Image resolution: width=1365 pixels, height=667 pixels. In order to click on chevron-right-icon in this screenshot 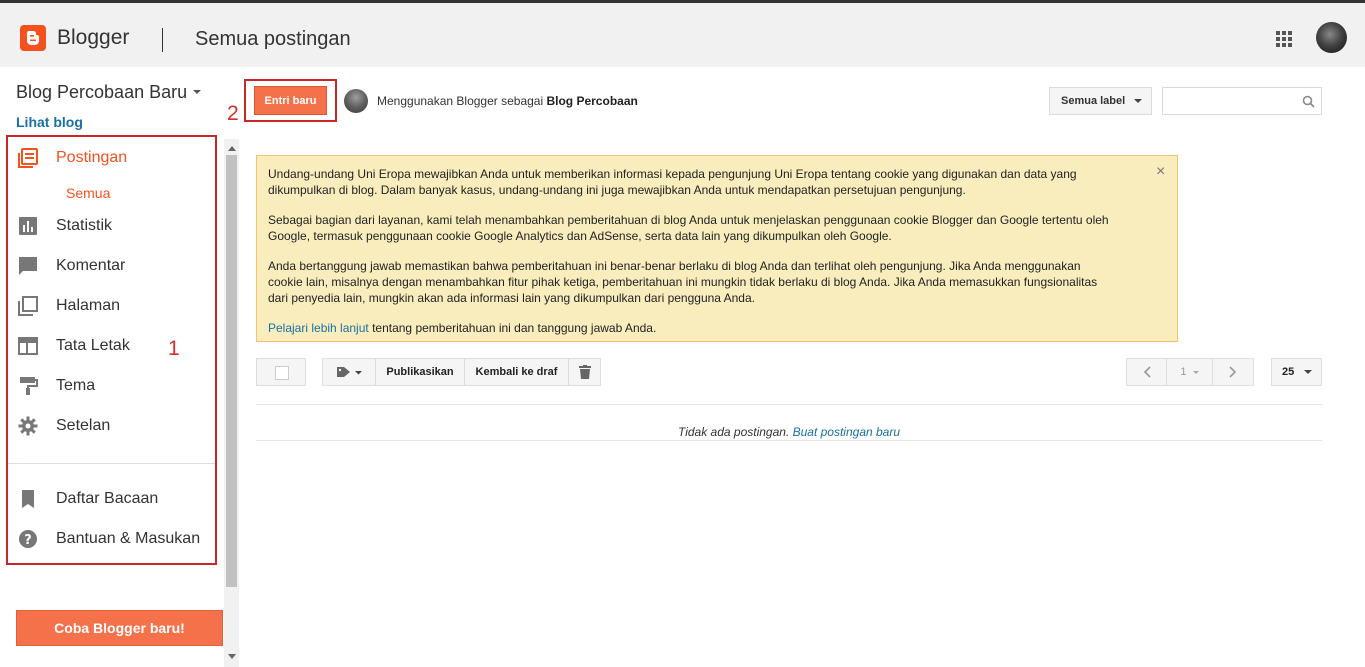, I will do `click(1232, 372)`.